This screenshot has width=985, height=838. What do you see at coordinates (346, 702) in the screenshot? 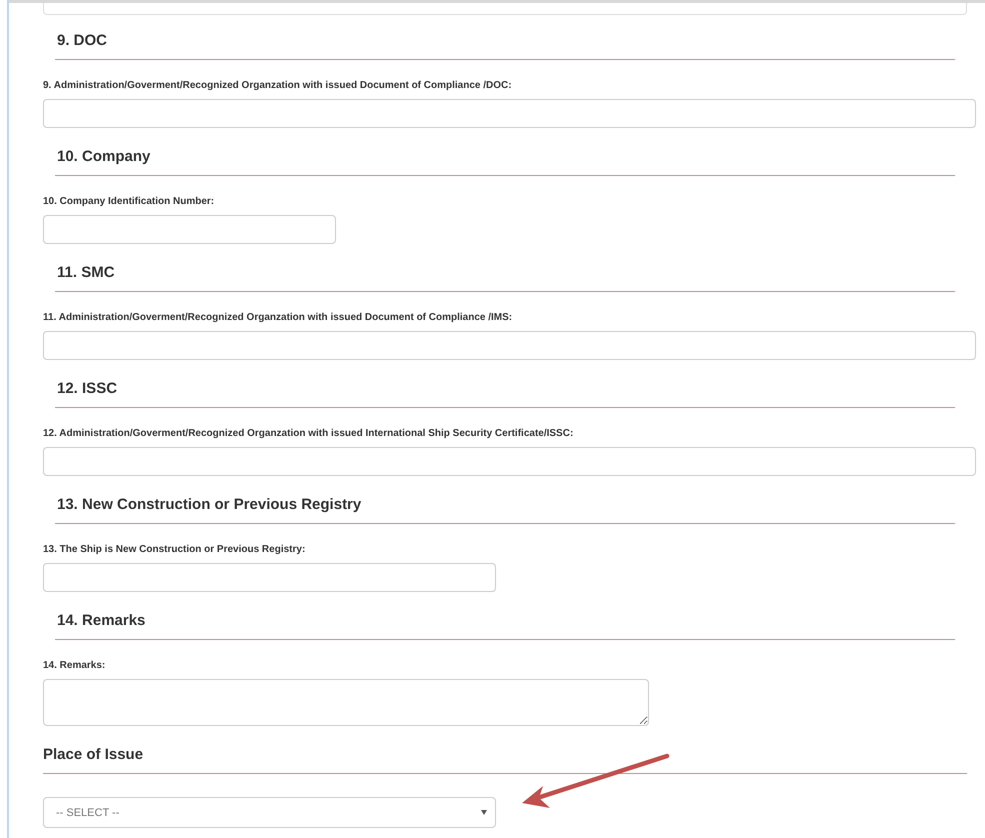
I see `text-area` at bounding box center [346, 702].